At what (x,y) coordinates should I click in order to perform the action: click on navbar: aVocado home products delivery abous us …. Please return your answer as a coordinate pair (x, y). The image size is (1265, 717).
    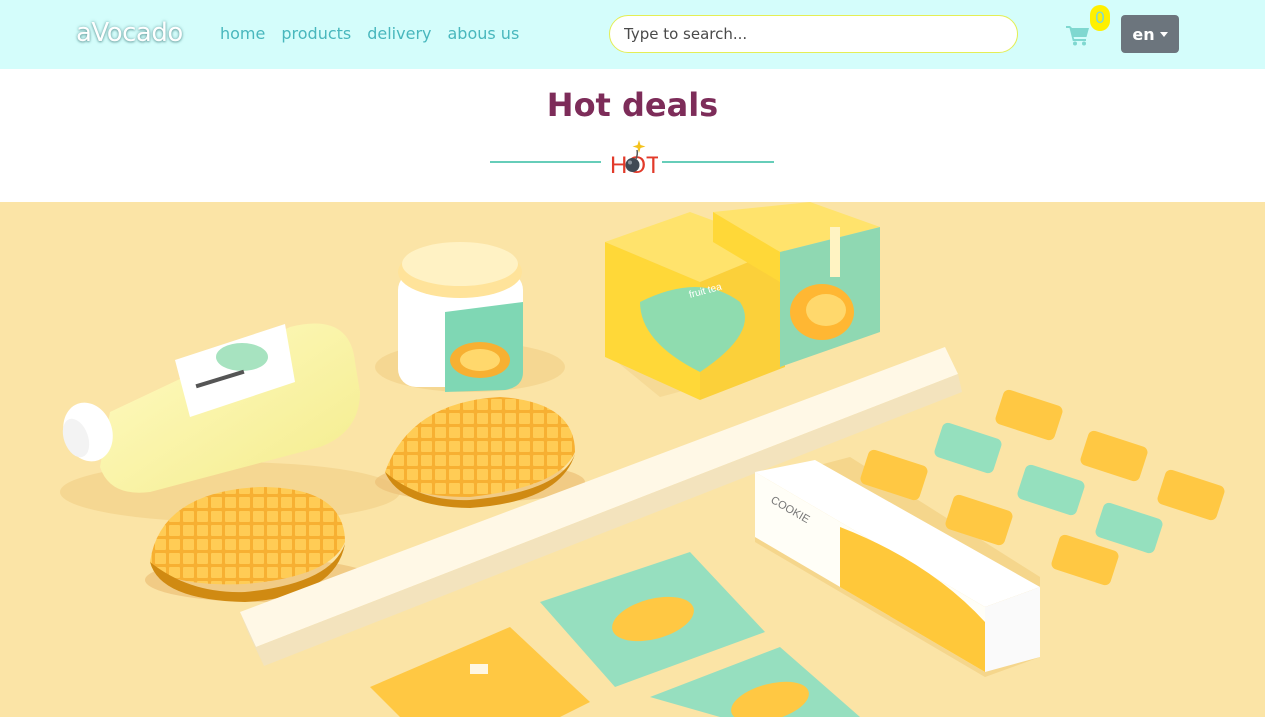
    Looking at the image, I should click on (632, 34).